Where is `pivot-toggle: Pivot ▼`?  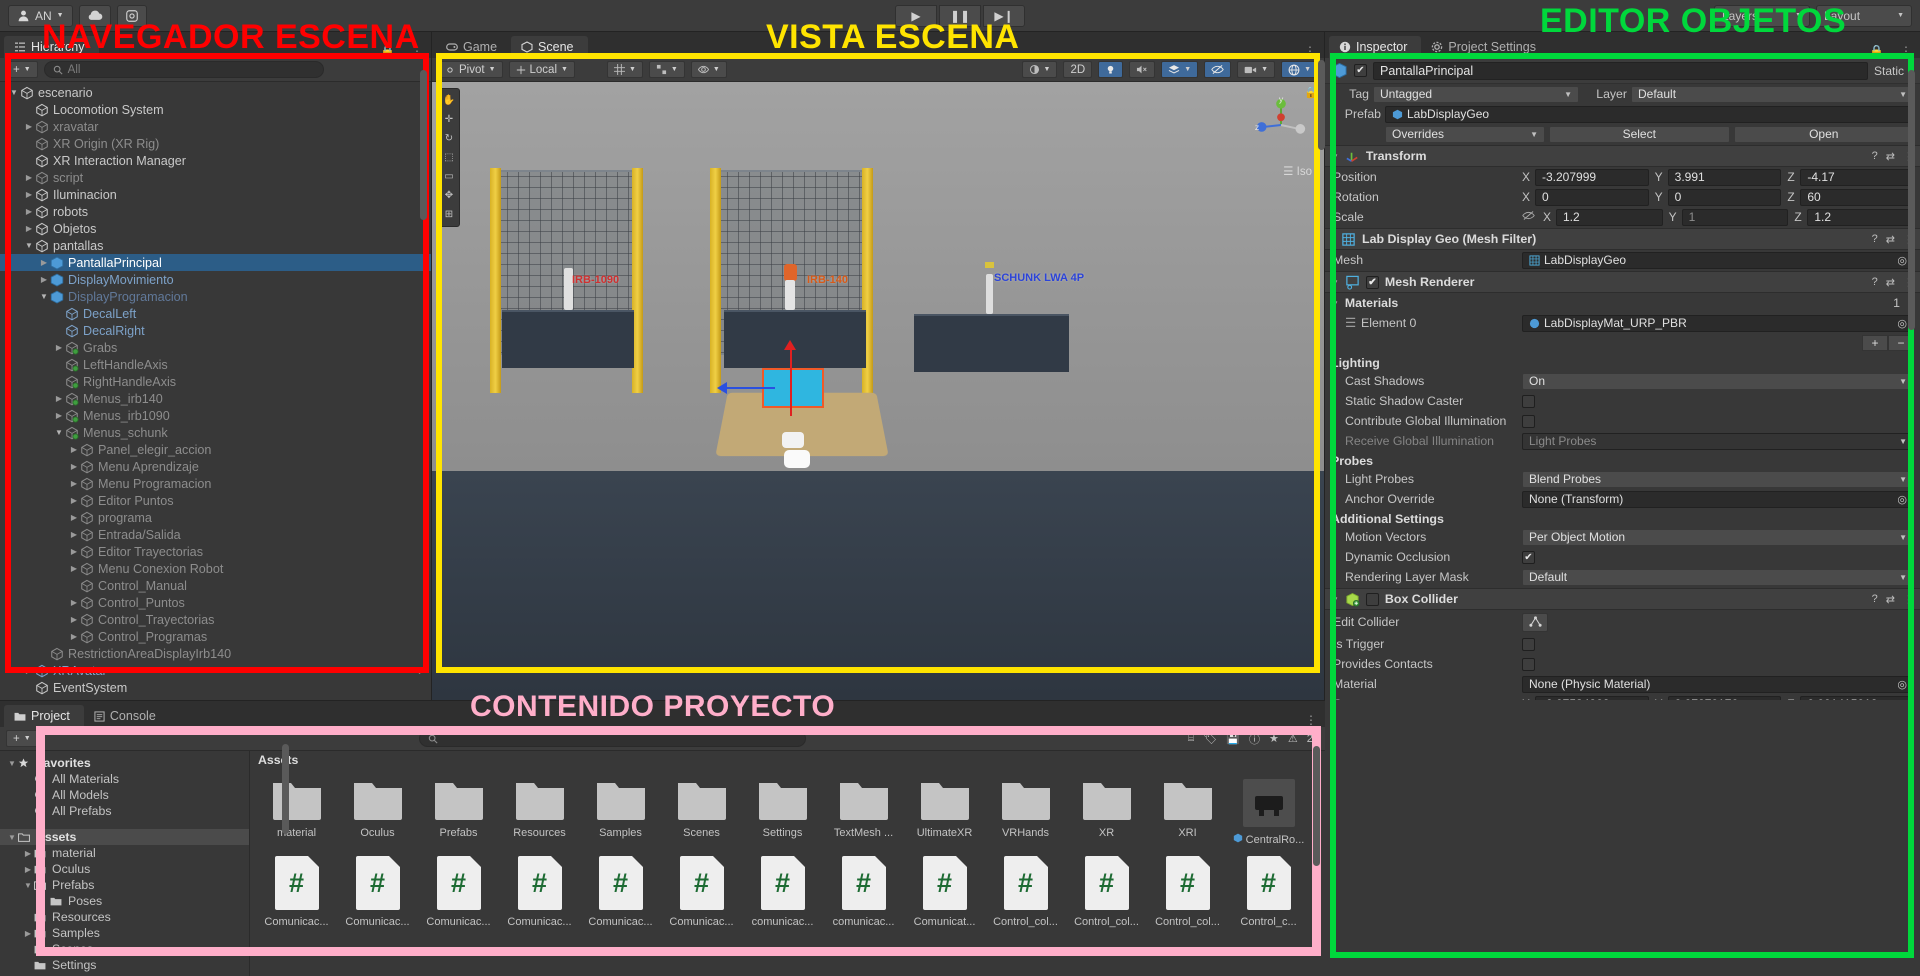
pivot-toggle: Pivot ▼ is located at coordinates (470, 69).